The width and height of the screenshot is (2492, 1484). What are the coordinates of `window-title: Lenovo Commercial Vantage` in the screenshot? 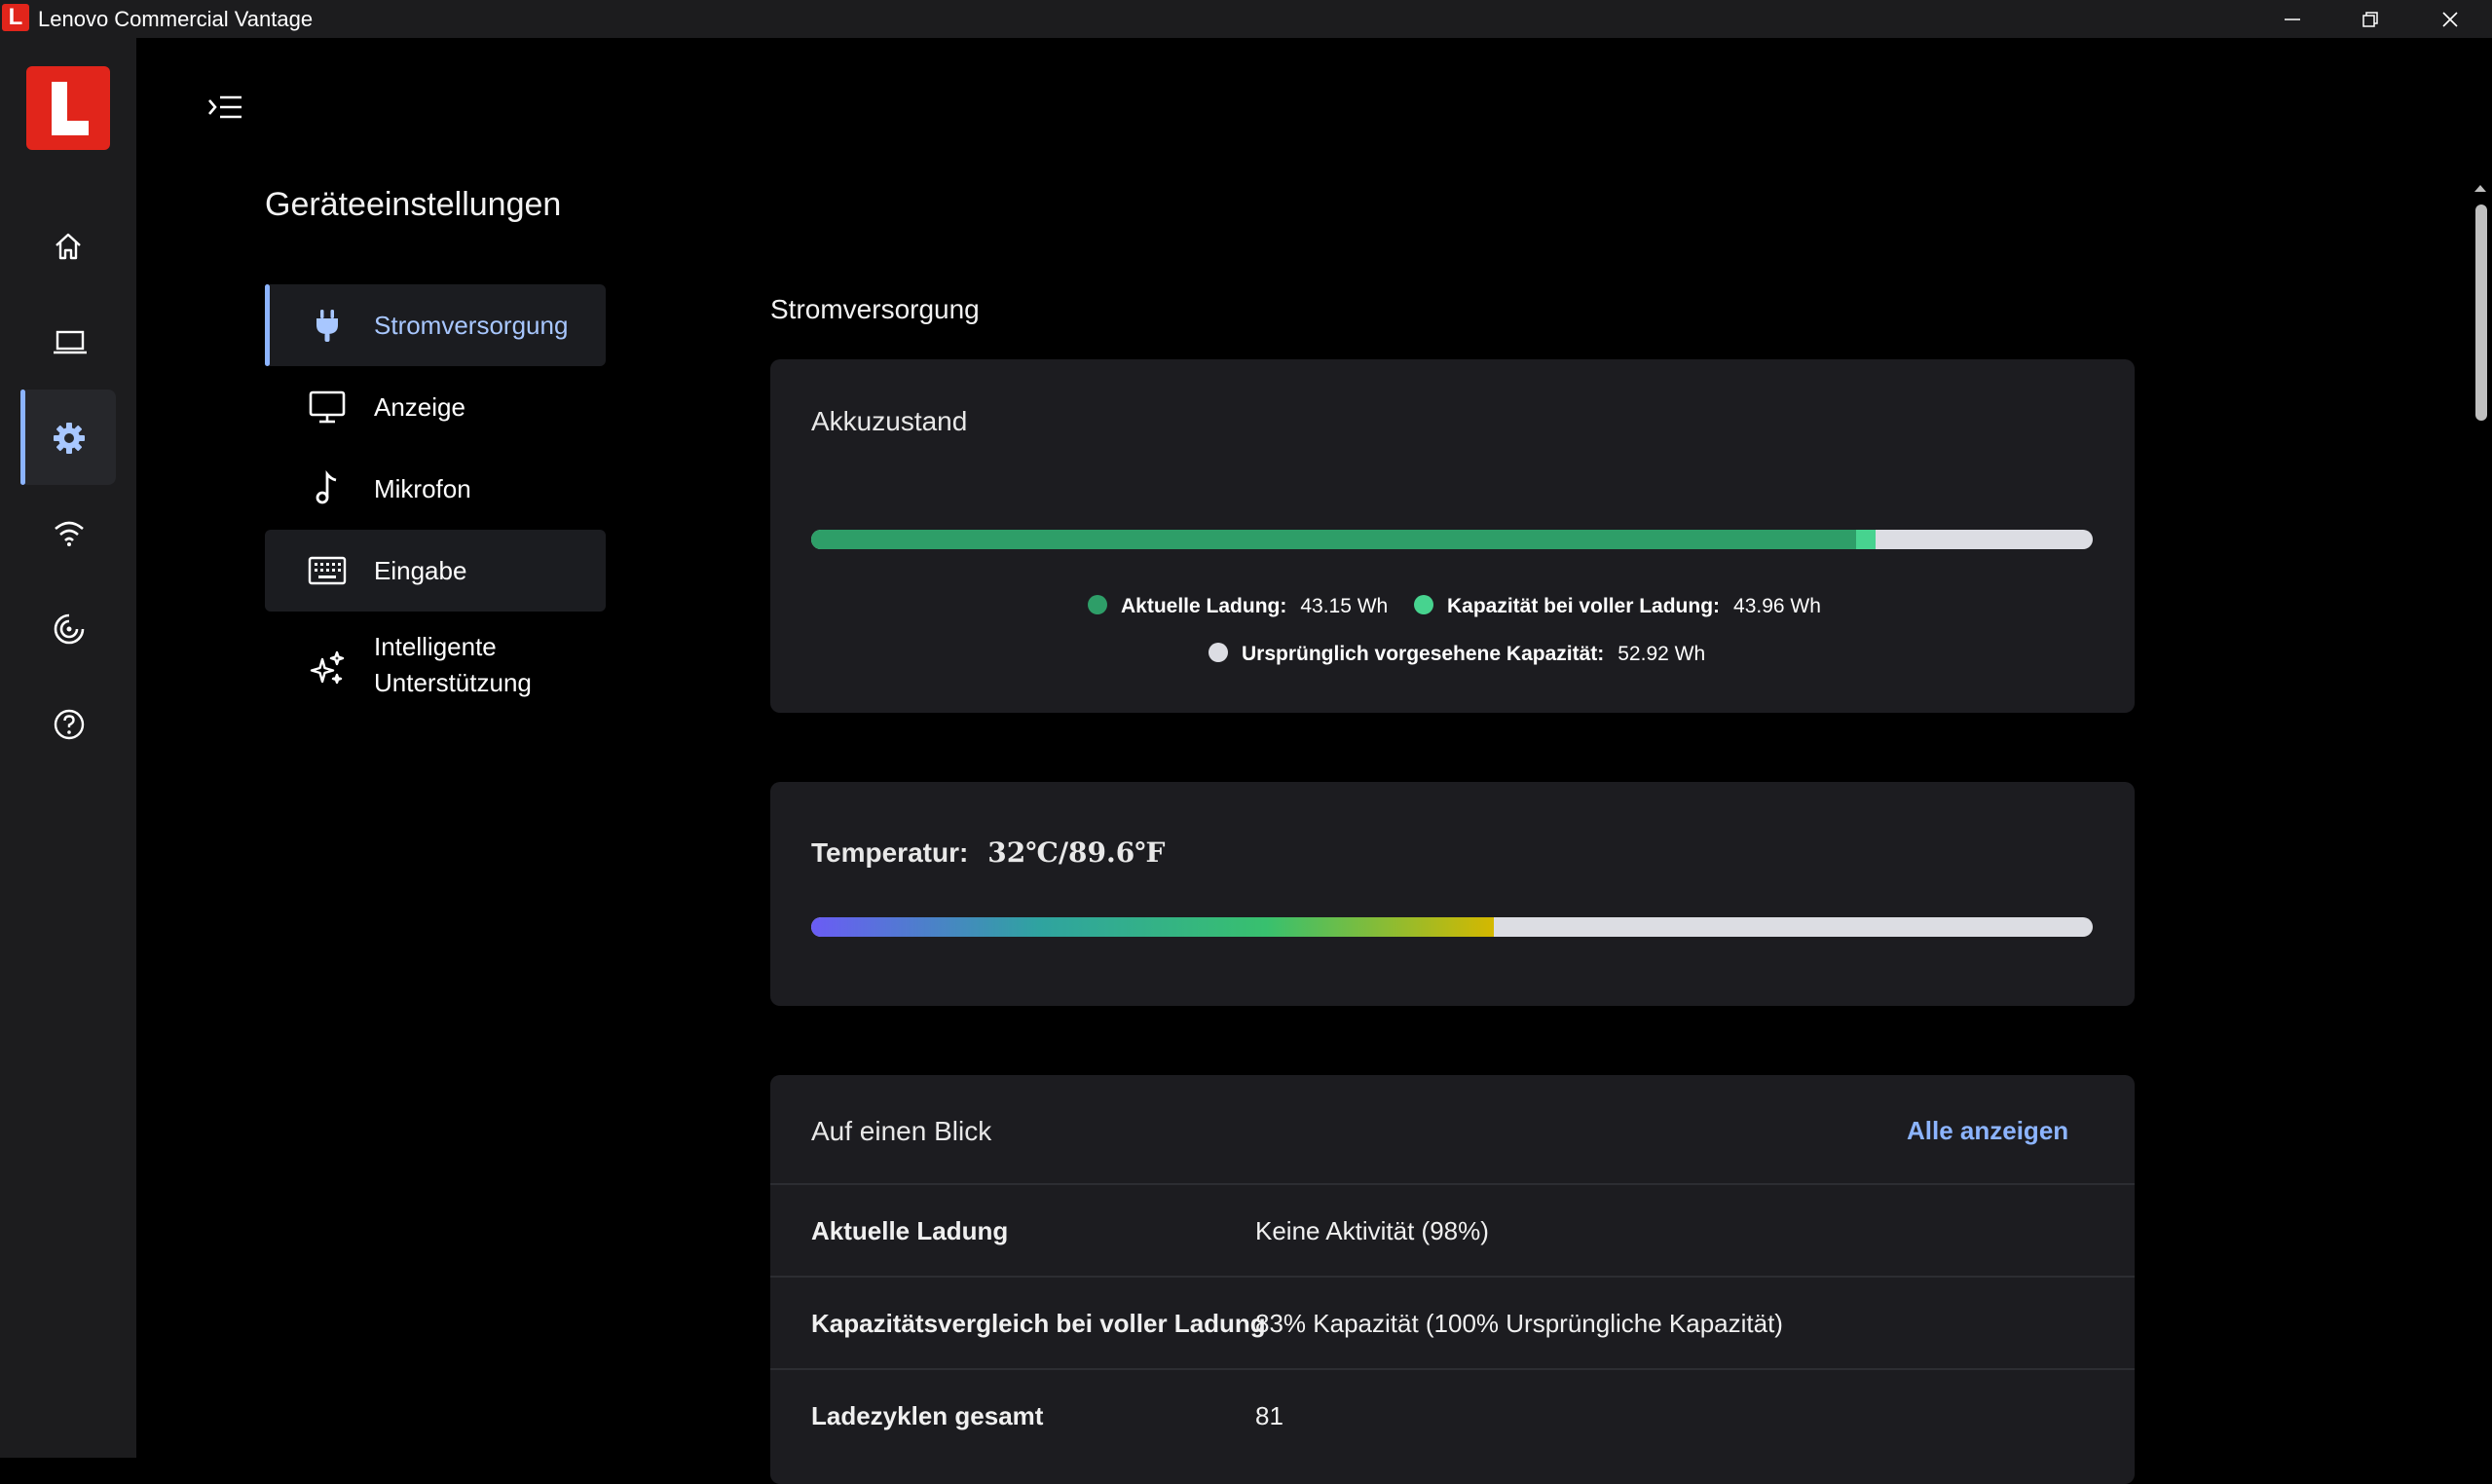 It's located at (176, 19).